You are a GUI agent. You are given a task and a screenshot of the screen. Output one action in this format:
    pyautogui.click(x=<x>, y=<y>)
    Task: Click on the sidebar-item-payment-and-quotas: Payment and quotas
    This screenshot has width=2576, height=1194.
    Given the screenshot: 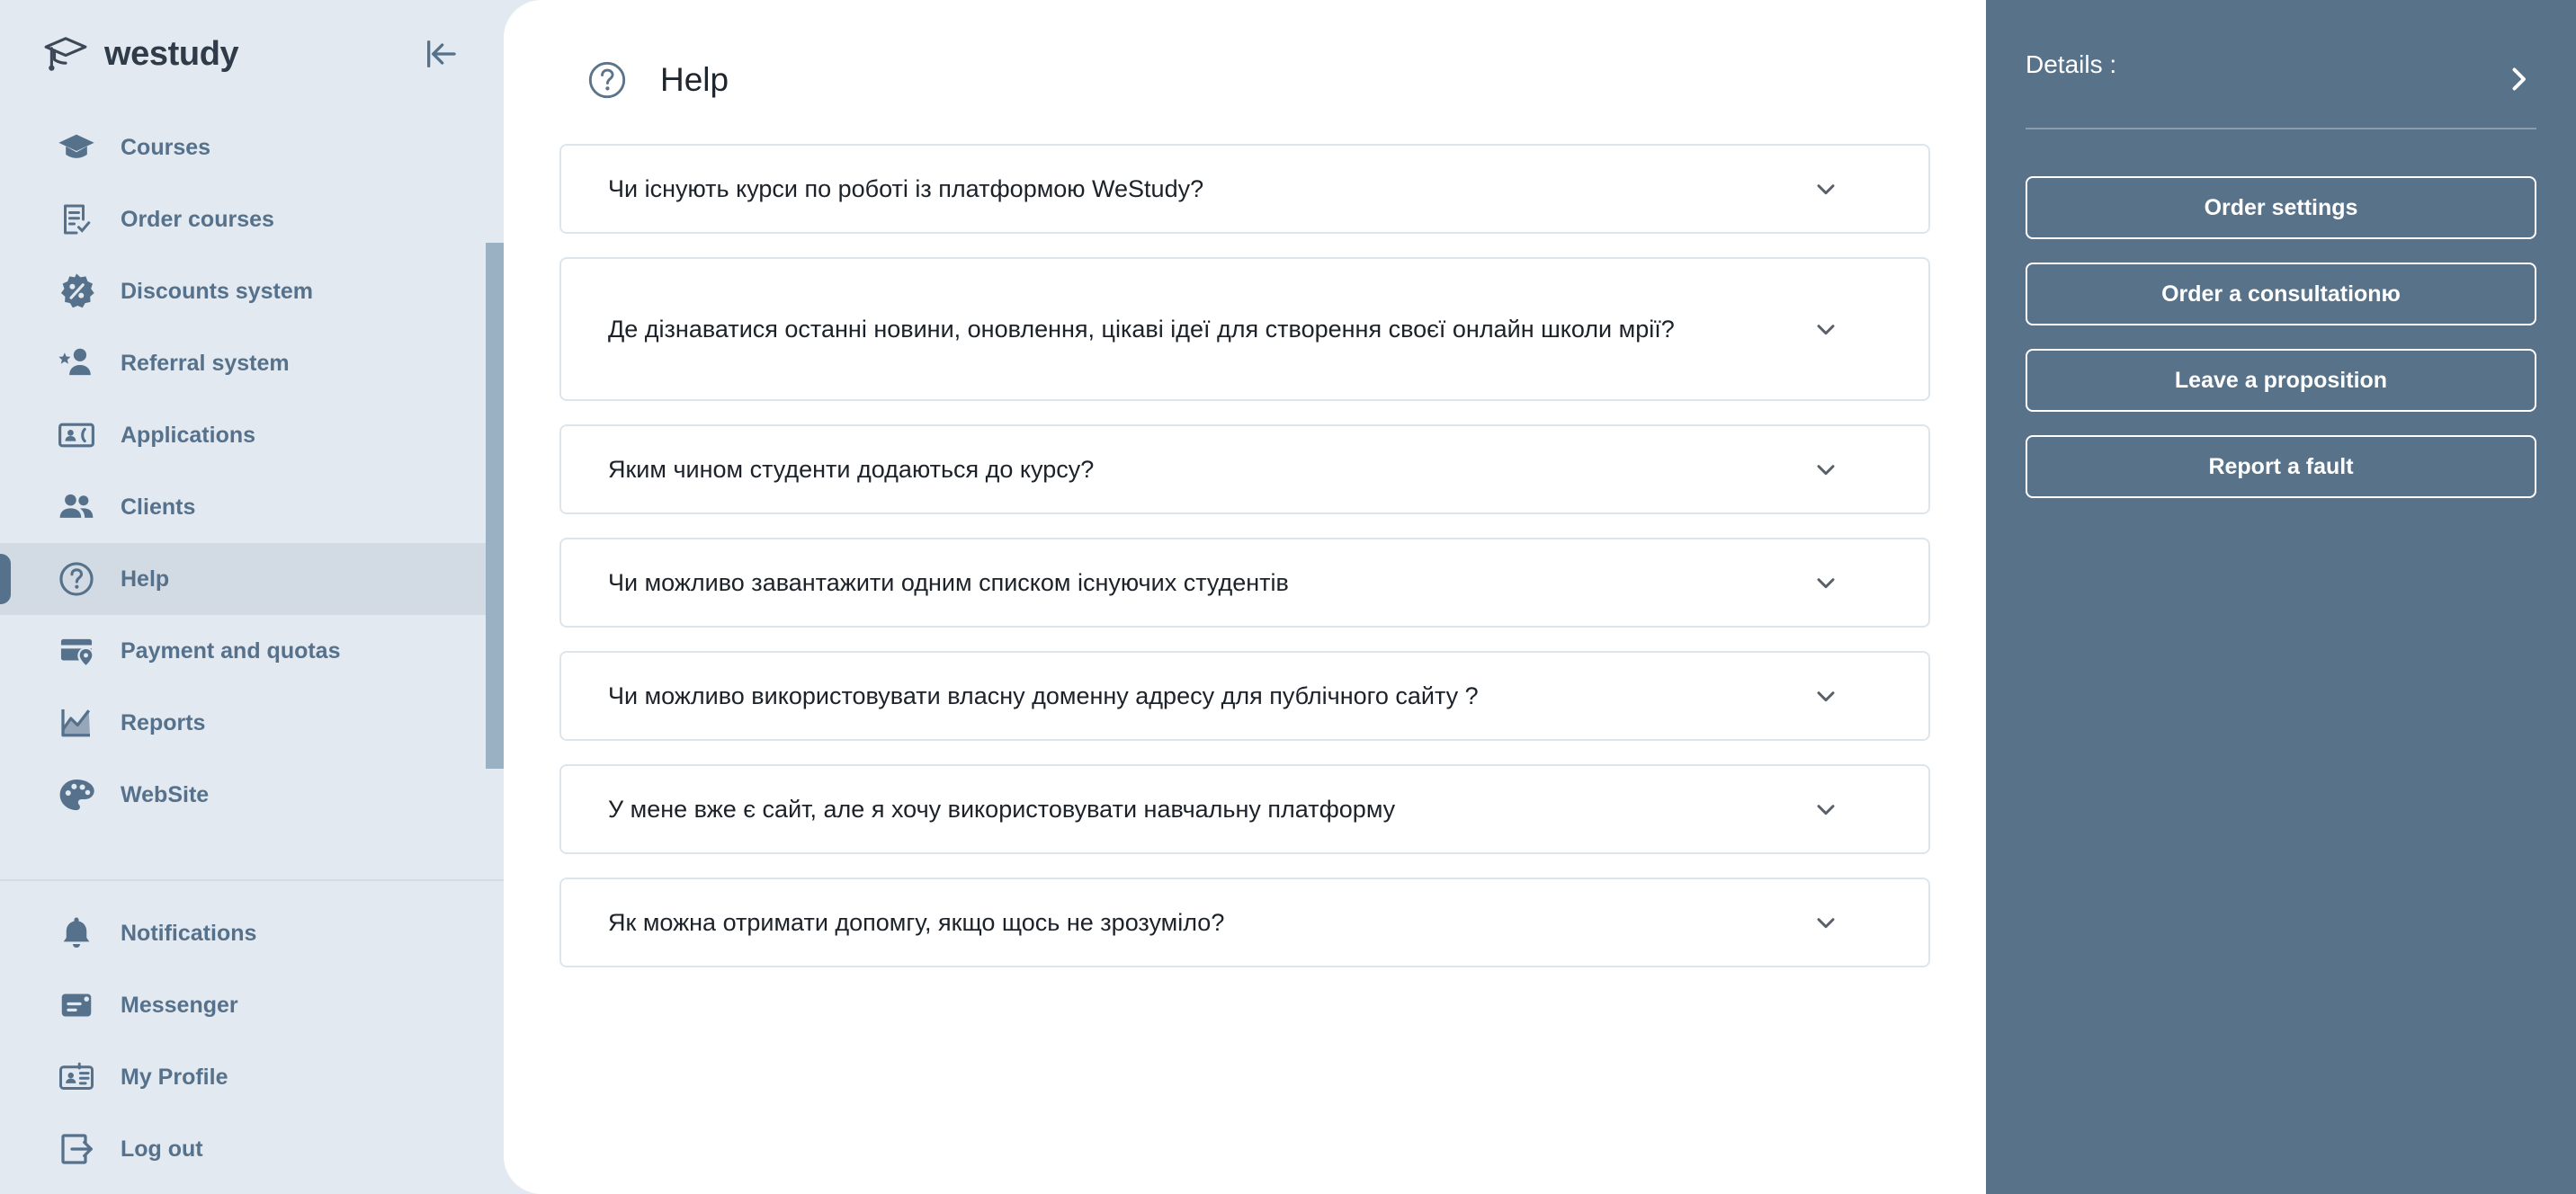 What is the action you would take?
    pyautogui.click(x=252, y=651)
    